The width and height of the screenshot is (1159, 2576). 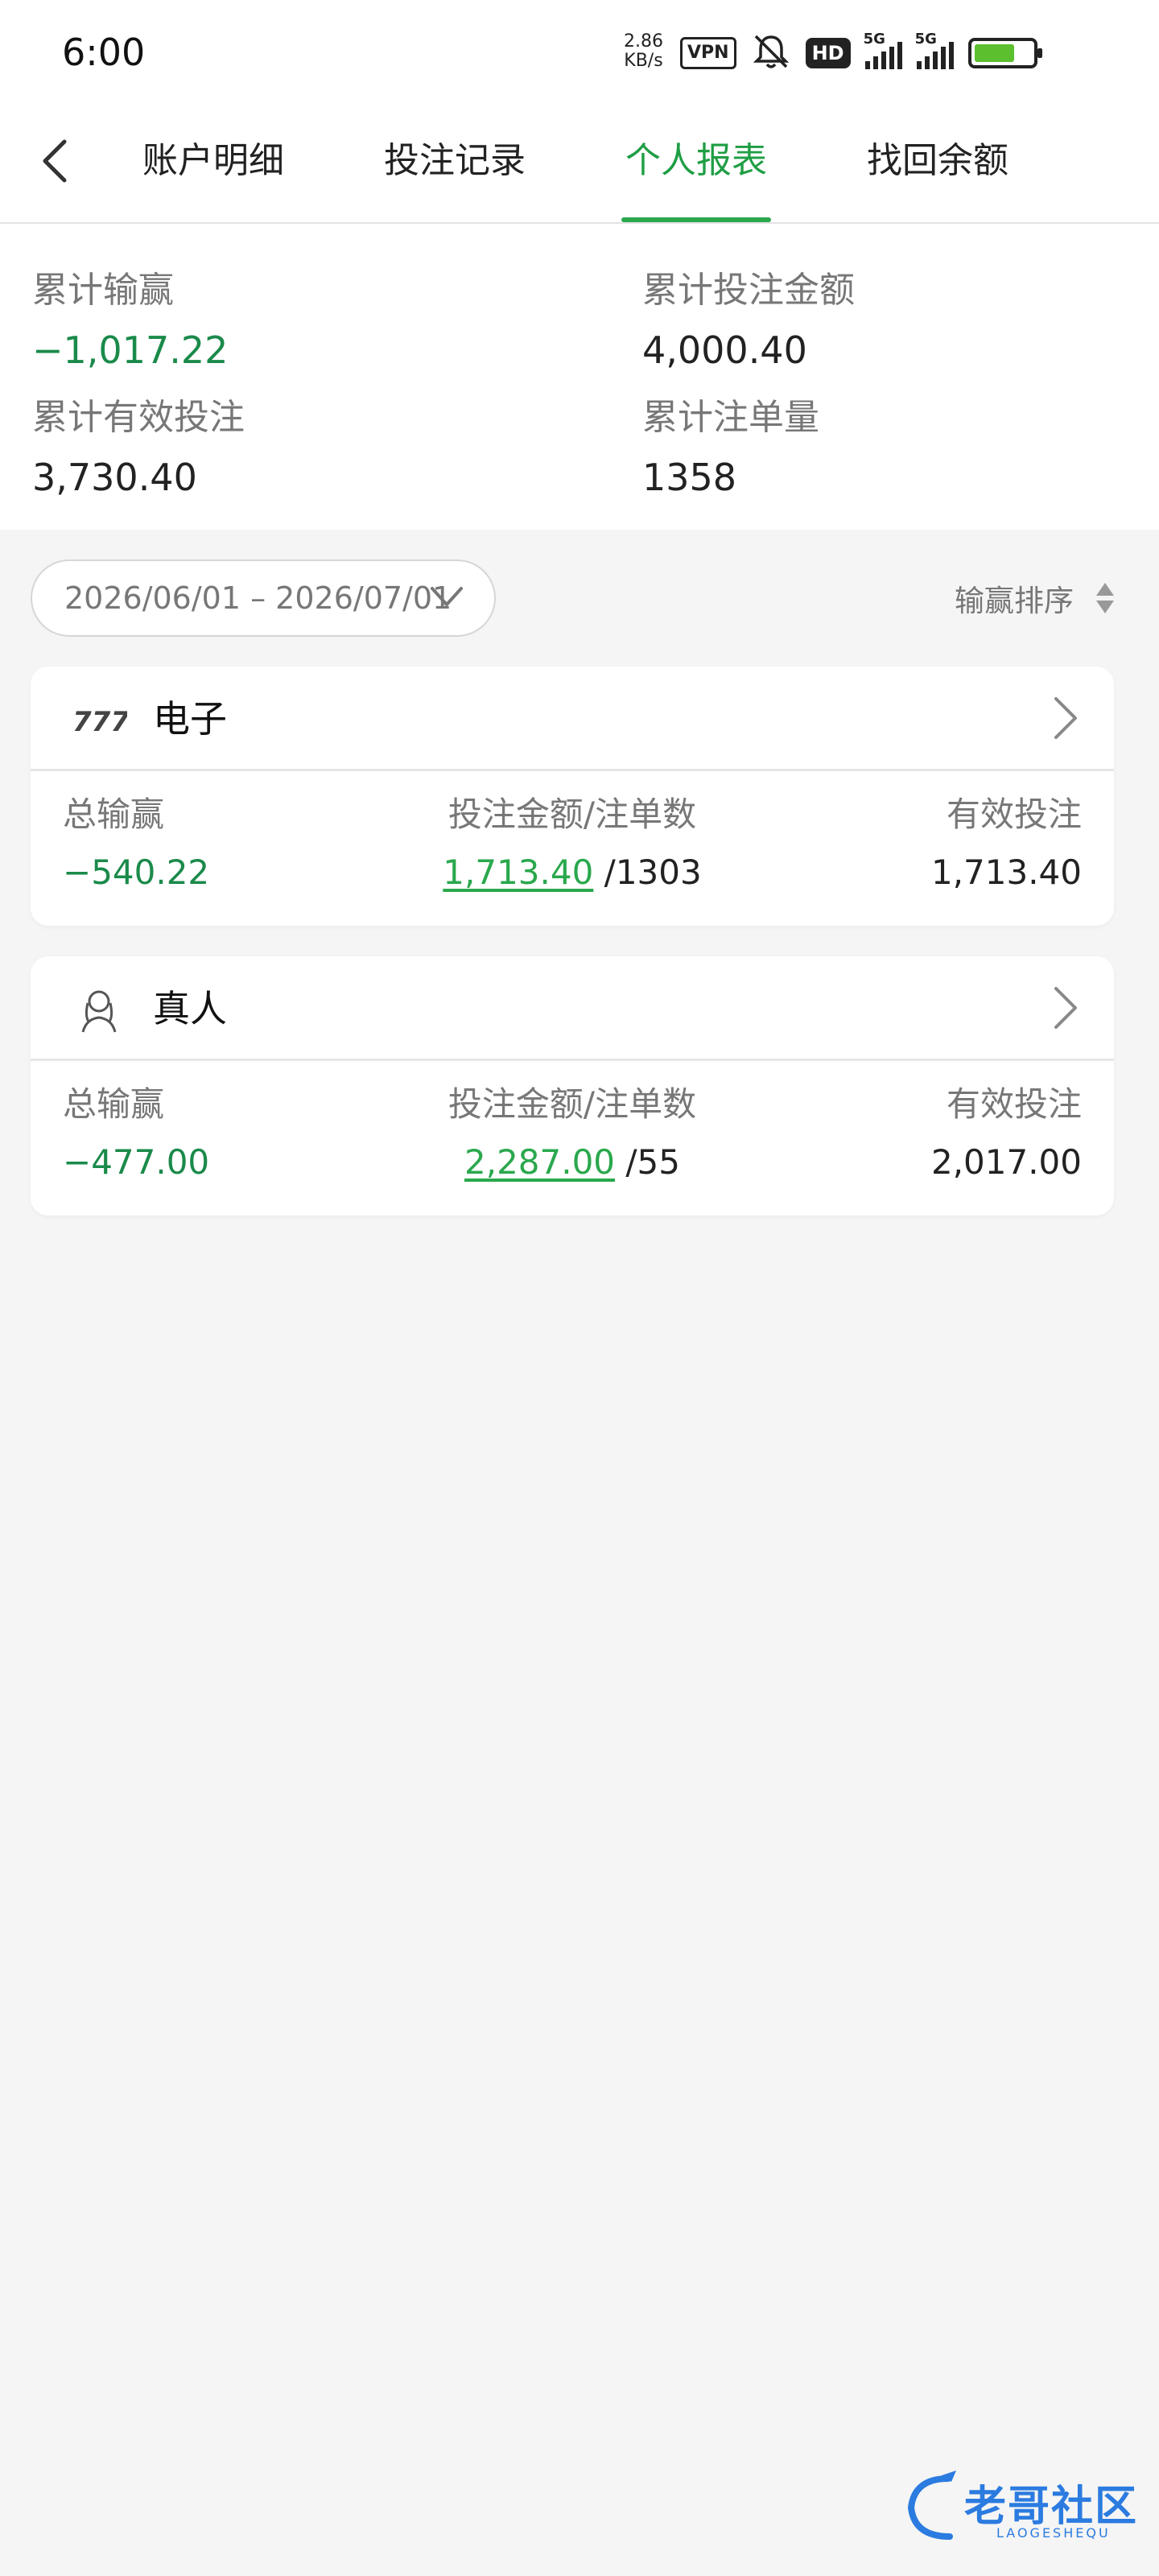 What do you see at coordinates (748, 290) in the screenshot?
I see `summary-label: 累计投注金额` at bounding box center [748, 290].